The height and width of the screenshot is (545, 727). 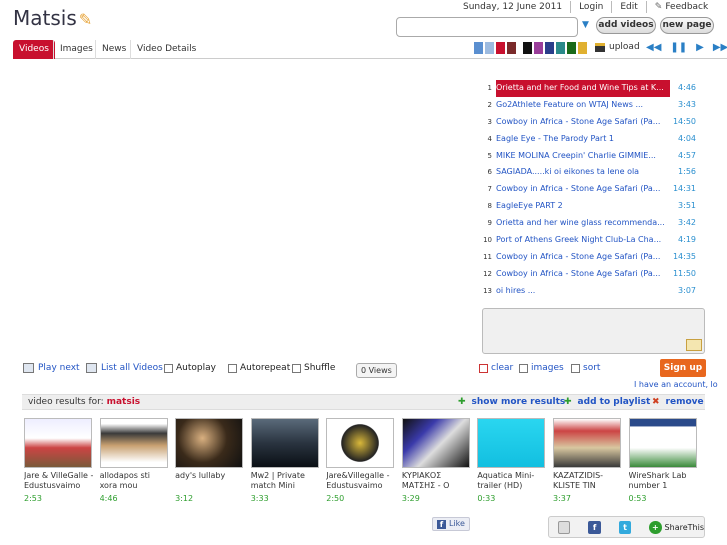 I want to click on list-all-videos-button: List all Videos, so click(x=124, y=368).